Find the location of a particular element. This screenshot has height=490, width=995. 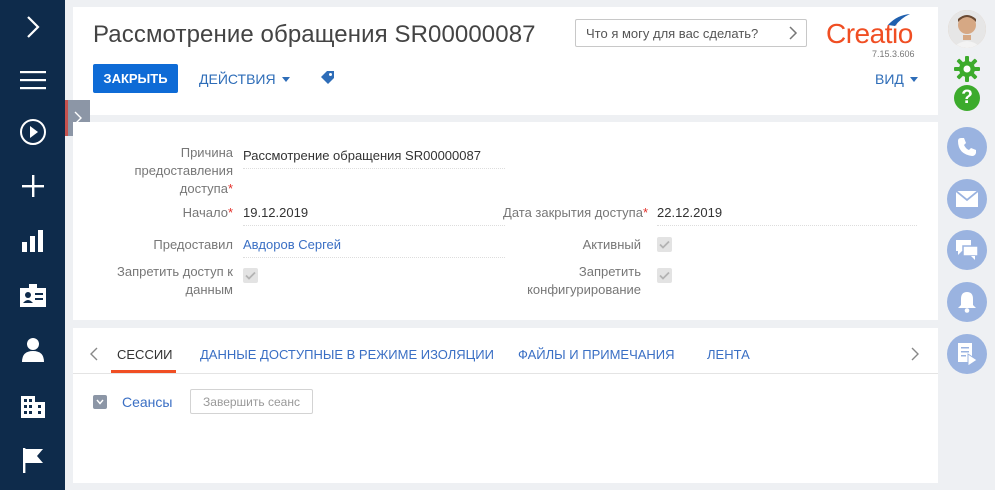

deny-access-checkbox is located at coordinates (250, 275).